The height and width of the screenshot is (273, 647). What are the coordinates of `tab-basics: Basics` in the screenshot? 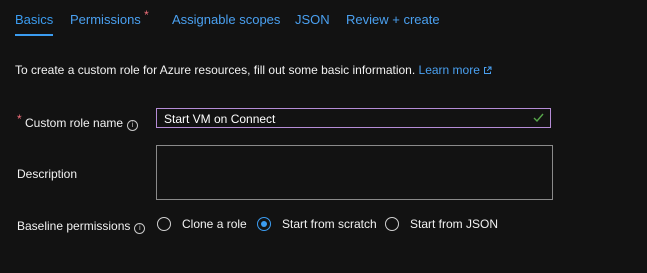 It's located at (34, 24).